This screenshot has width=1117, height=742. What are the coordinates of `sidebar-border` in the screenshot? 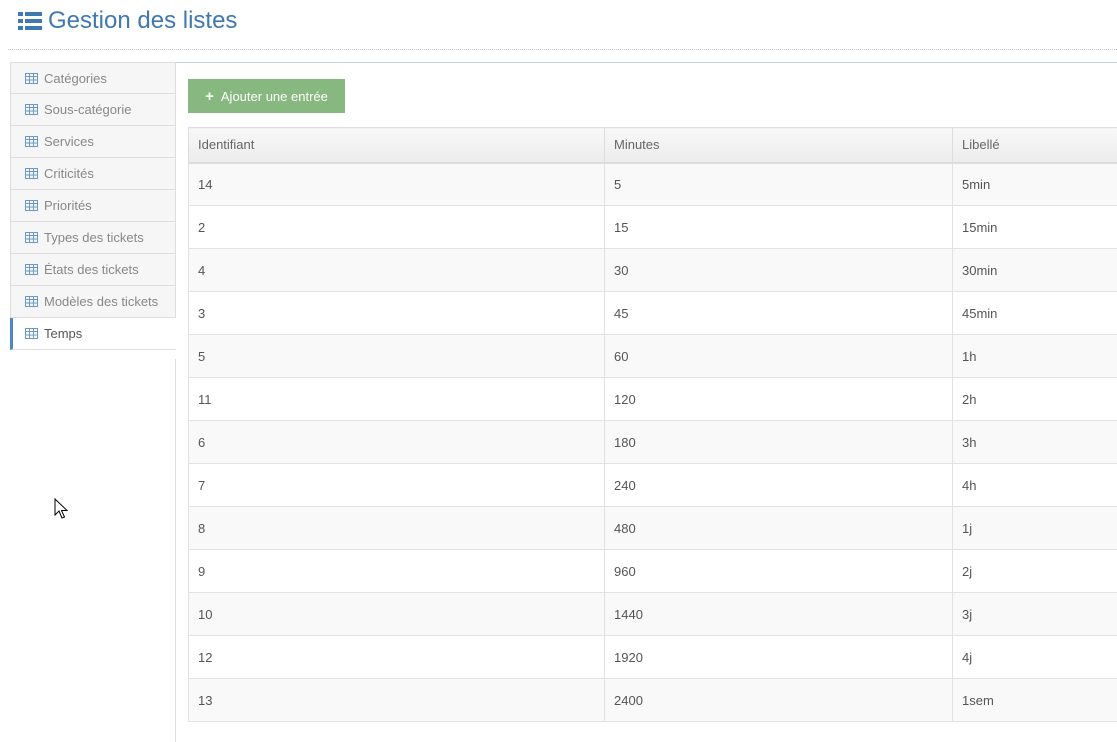 It's located at (175, 550).